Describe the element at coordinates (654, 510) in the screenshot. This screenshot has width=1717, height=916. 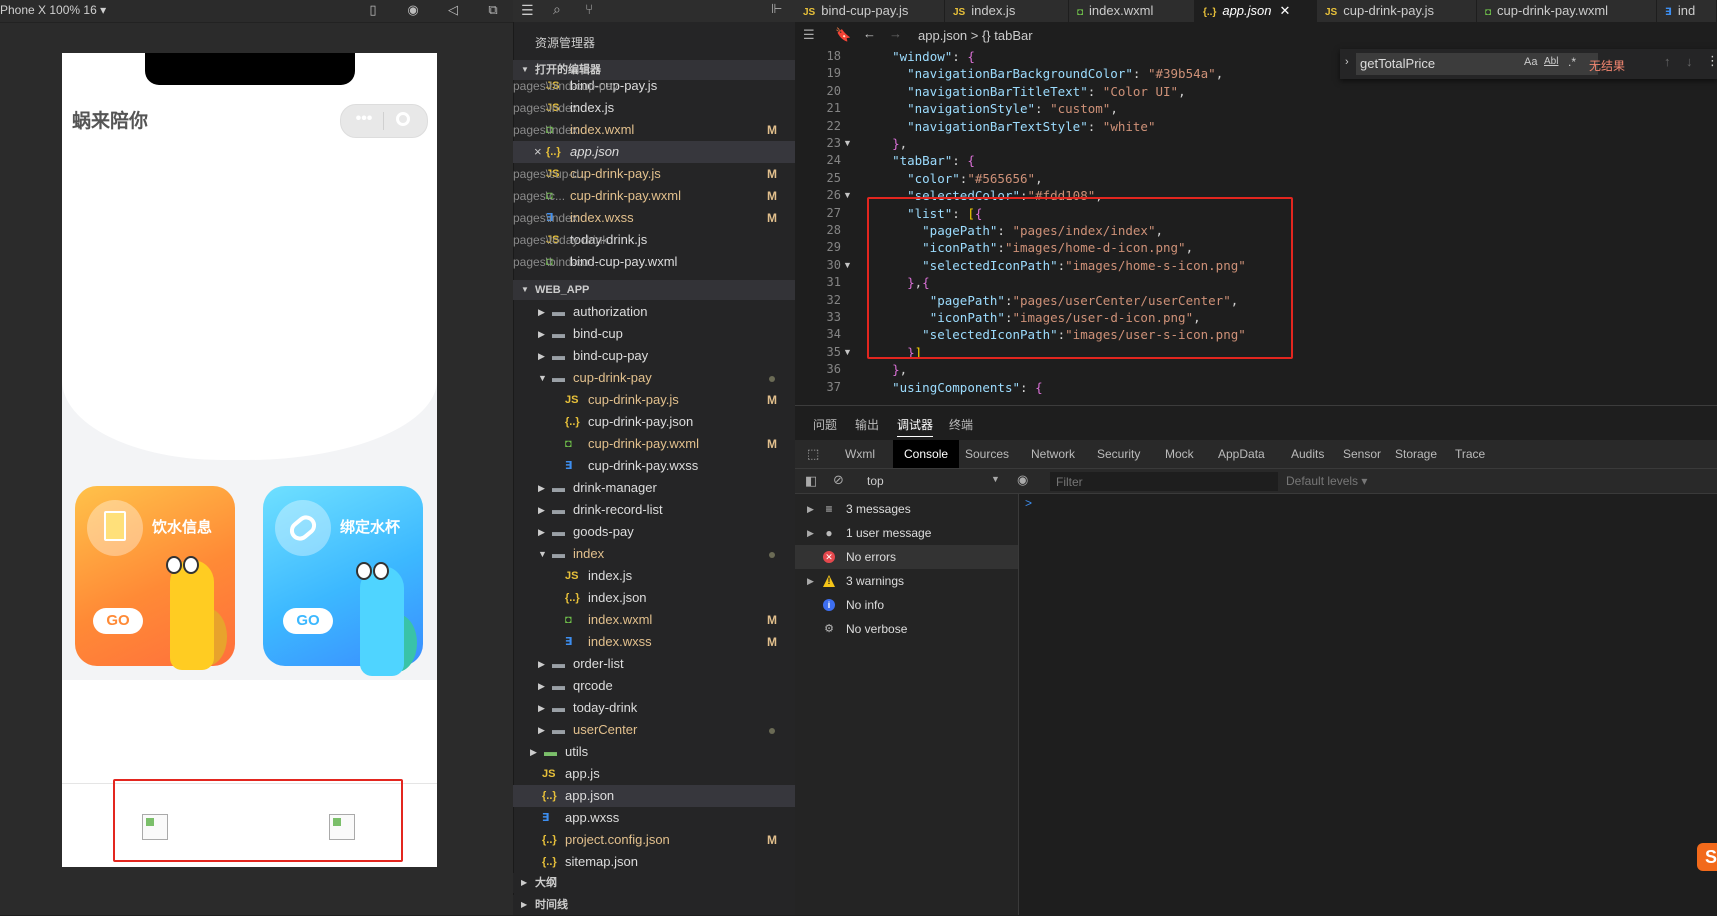
I see `folder-item: ▶ ▬ drink-record-list` at that location.